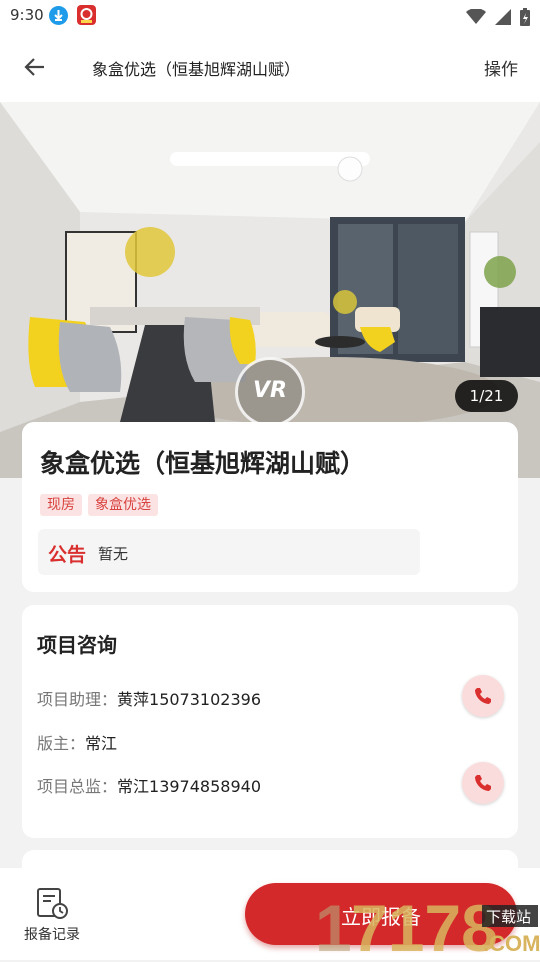 This screenshot has height=962, width=540. I want to click on system-icons, so click(496, 16).